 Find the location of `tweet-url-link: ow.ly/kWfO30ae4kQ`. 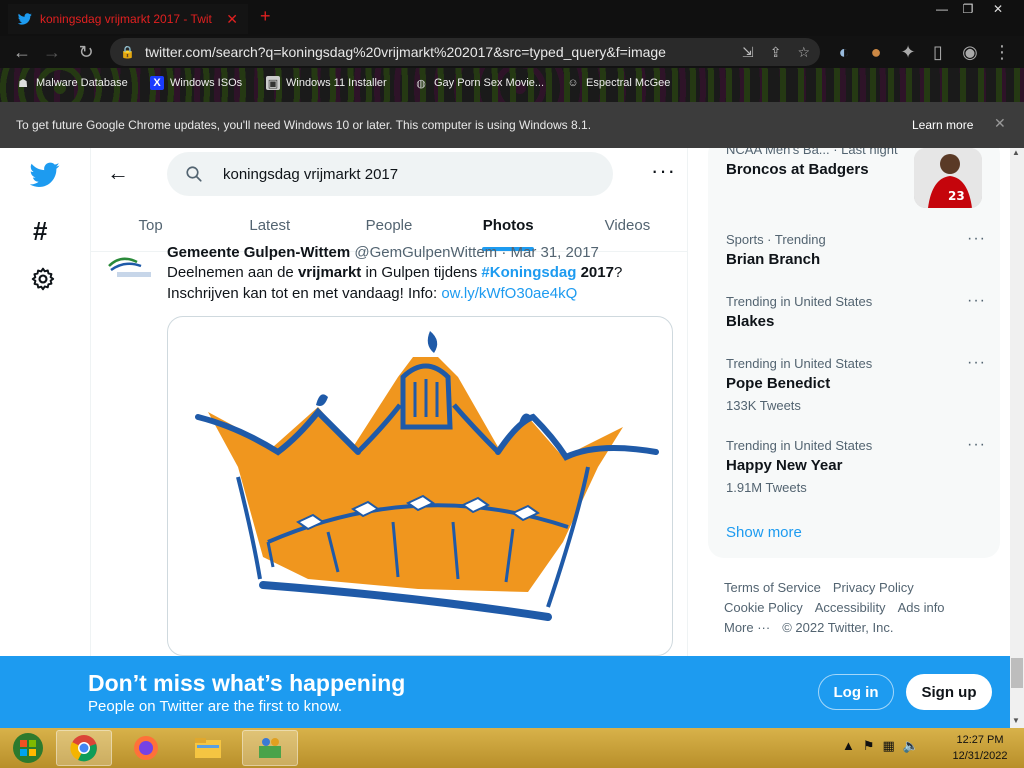

tweet-url-link: ow.ly/kWfO30ae4kQ is located at coordinates (509, 293).